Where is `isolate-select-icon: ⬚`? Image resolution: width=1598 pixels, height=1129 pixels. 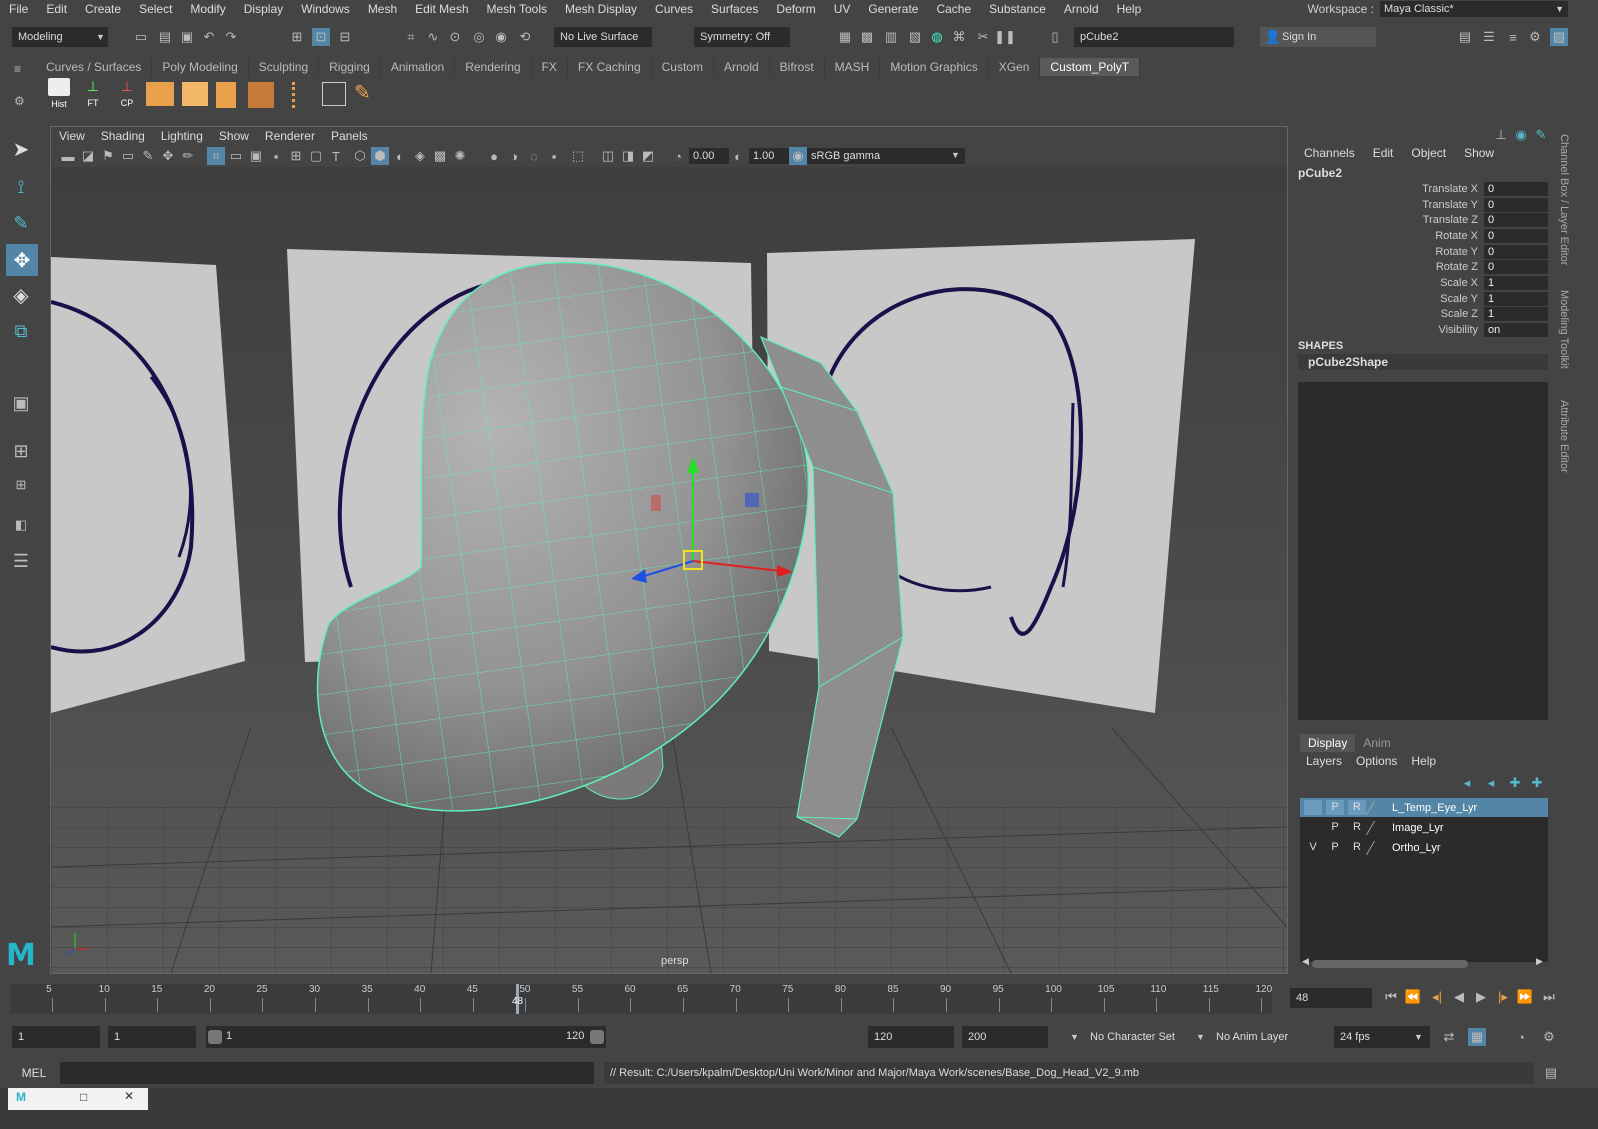
isolate-select-icon: ⬚ is located at coordinates (578, 156).